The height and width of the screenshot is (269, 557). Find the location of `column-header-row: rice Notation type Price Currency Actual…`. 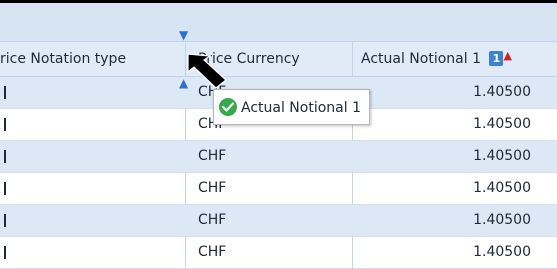

column-header-row: rice Notation type Price Currency Actual… is located at coordinates (278, 59).